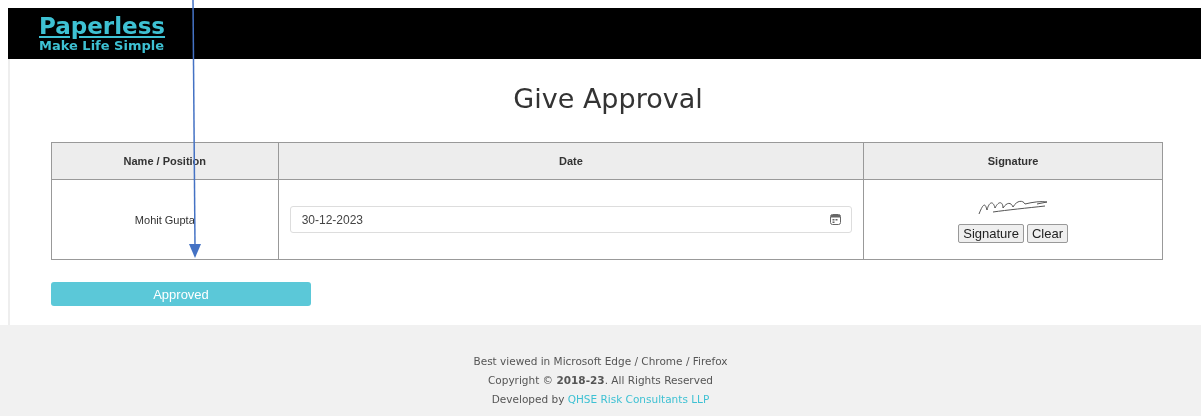  I want to click on copyright-text: Copyright © 2018-23. All Rights Reserved, so click(600, 380).